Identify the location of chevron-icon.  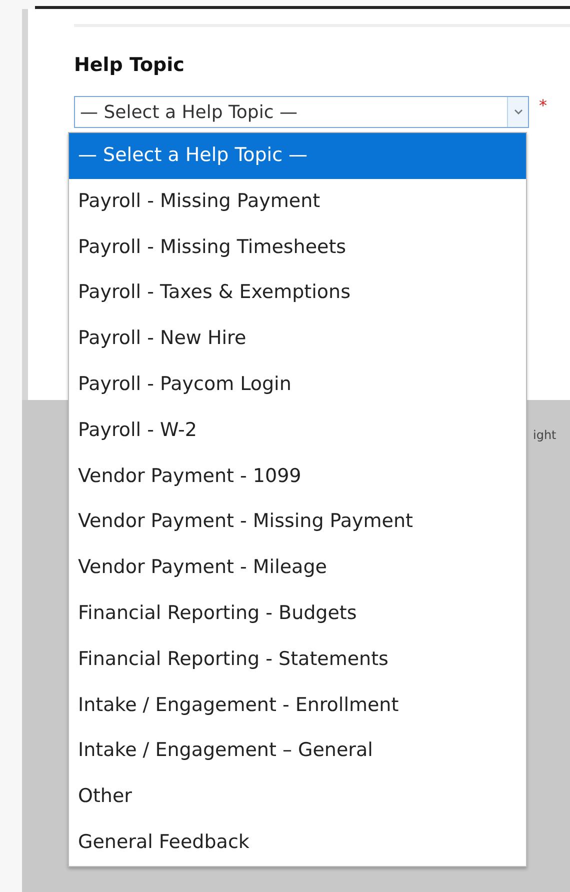
(518, 112).